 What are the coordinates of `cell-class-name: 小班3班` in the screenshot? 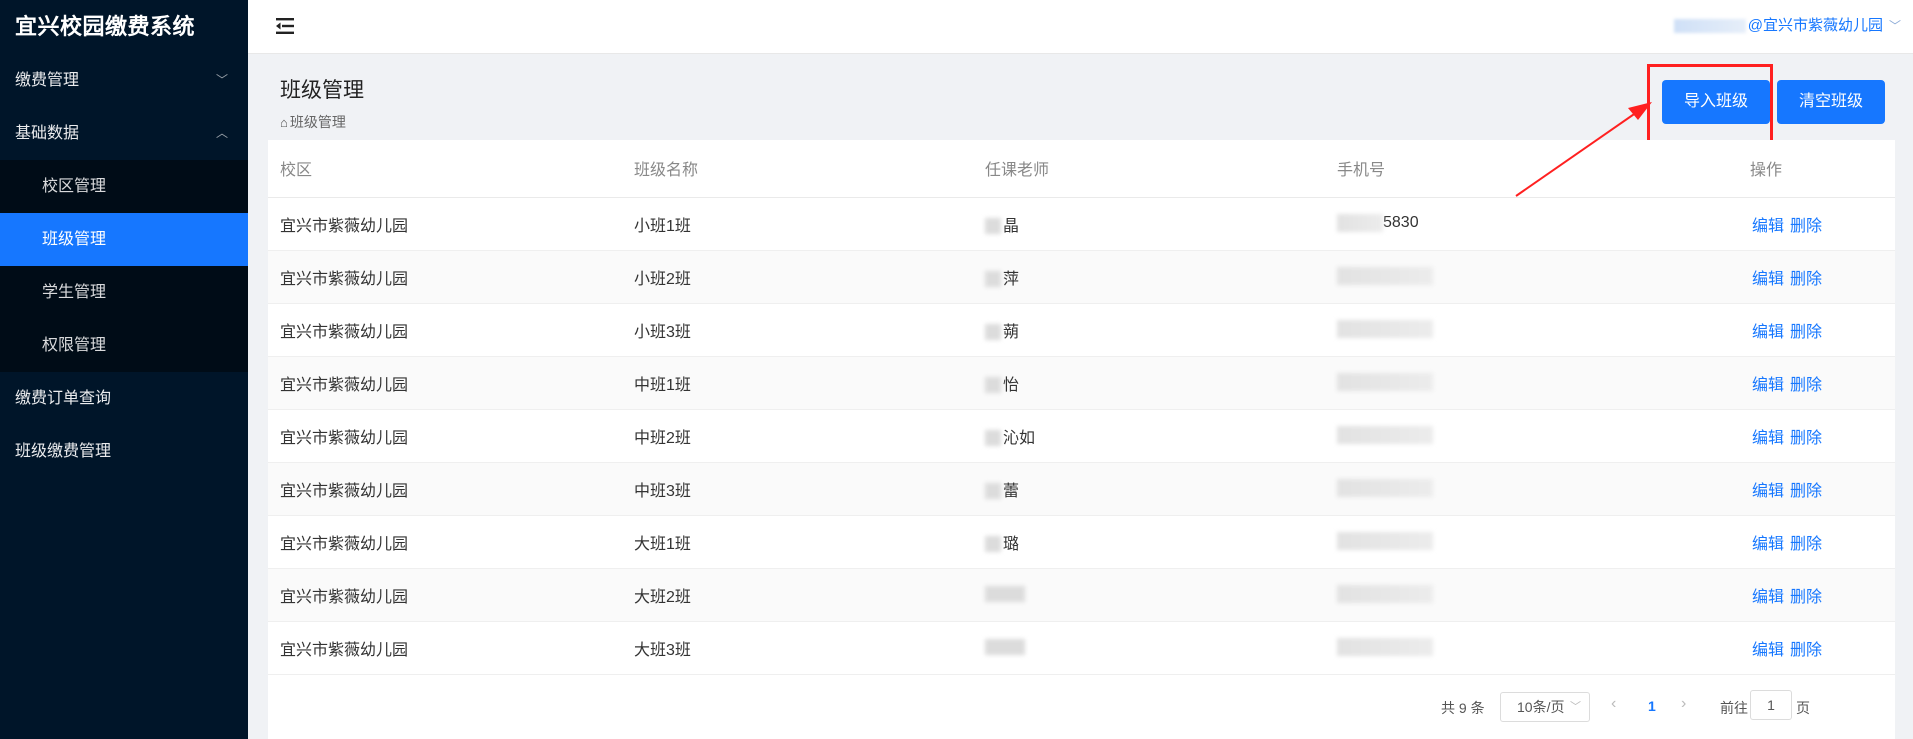 It's located at (797, 330).